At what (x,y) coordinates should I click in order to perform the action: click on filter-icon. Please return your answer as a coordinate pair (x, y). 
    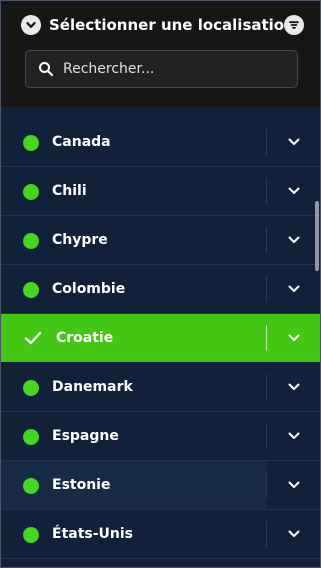
    Looking at the image, I should click on (294, 25).